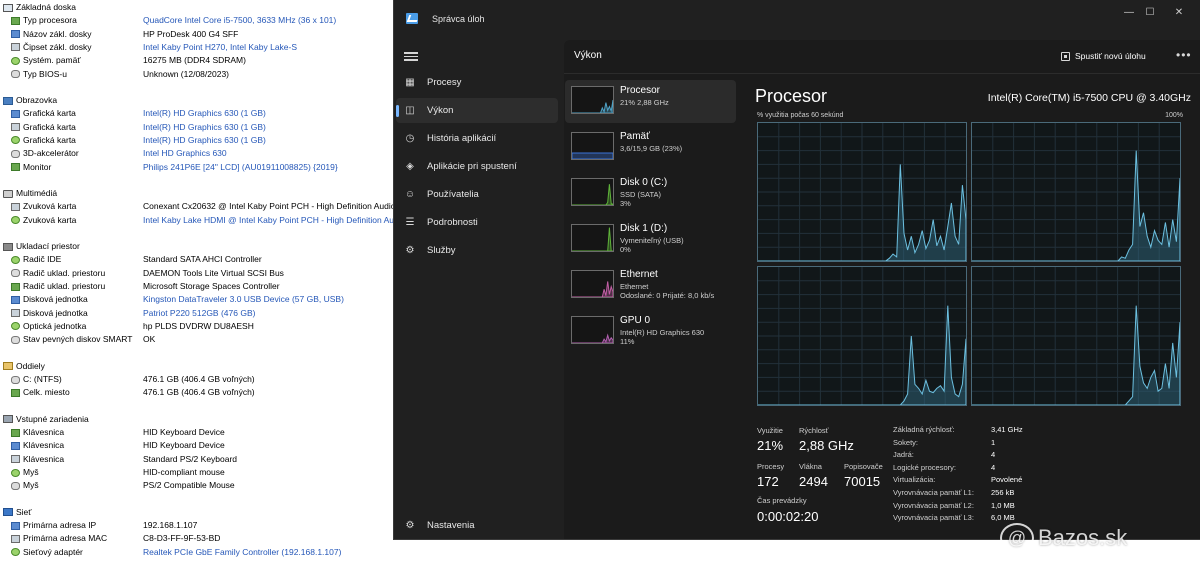 The height and width of the screenshot is (565, 1200). I want to click on nav-item-label: Aplikácie pri spustení, so click(472, 166).